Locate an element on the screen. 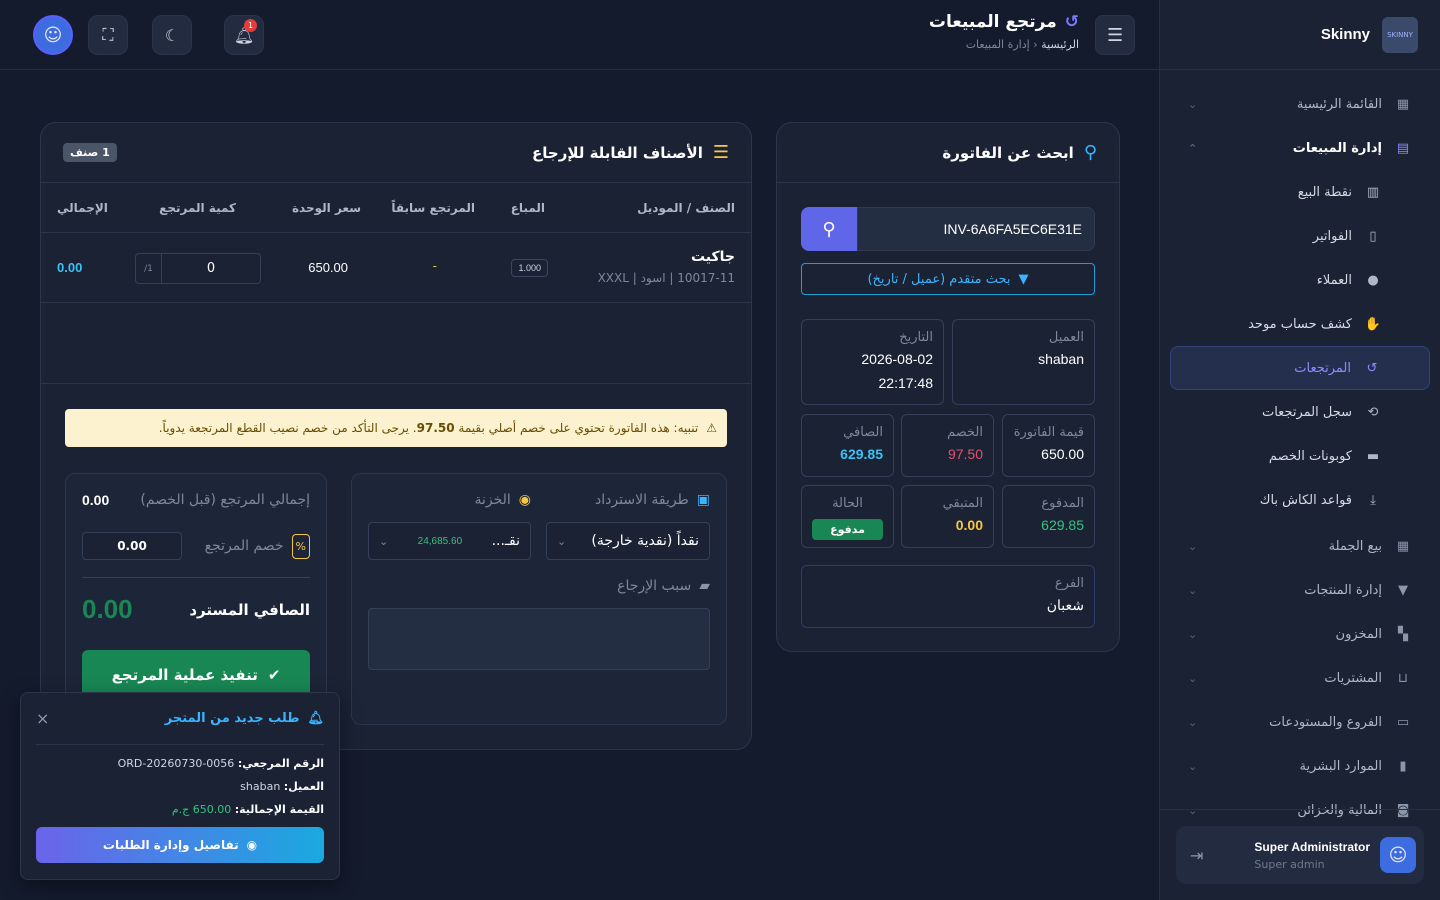  paid-box: المدفوع 629.85 is located at coordinates (1048, 516).